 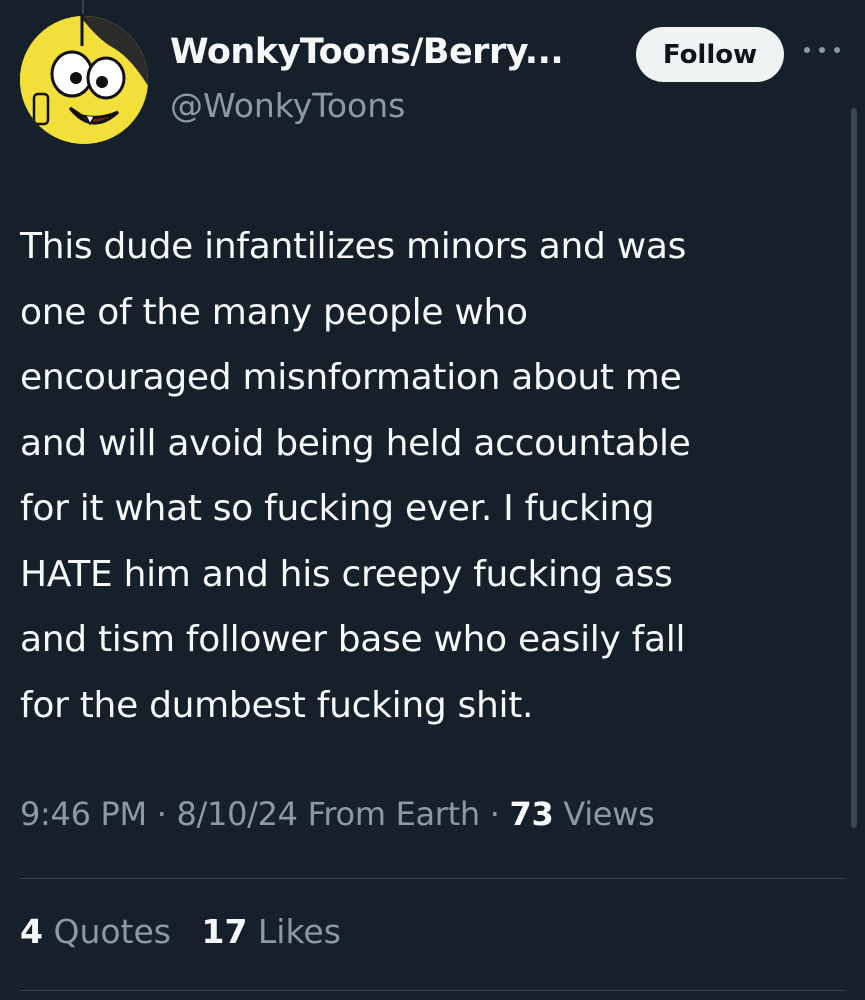 What do you see at coordinates (531, 814) in the screenshot?
I see `views-count: 73` at bounding box center [531, 814].